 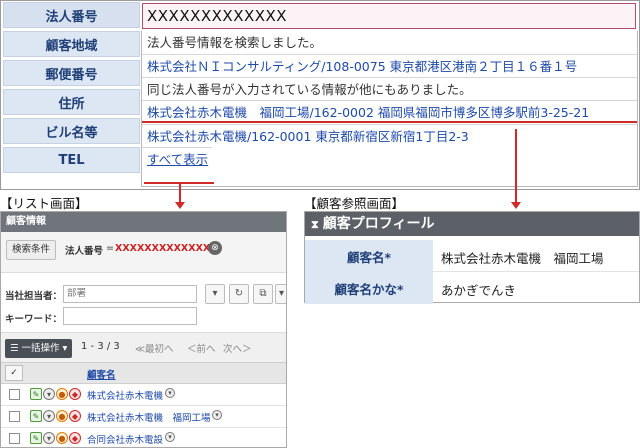 I want to click on pager-bar: ☰ 一括操作 ▾ 1 - 3 / 3 ≪最初へ ＜前へ 次へ＞, so click(x=143, y=347).